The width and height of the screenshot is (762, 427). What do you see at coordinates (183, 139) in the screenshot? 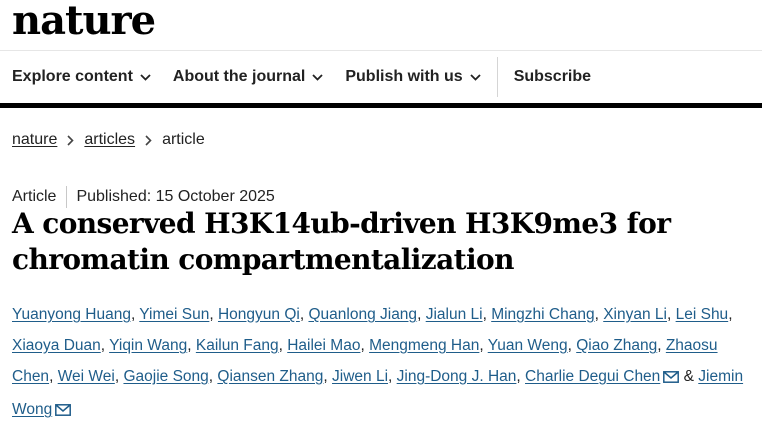
I see `breadcrumb-current: article` at bounding box center [183, 139].